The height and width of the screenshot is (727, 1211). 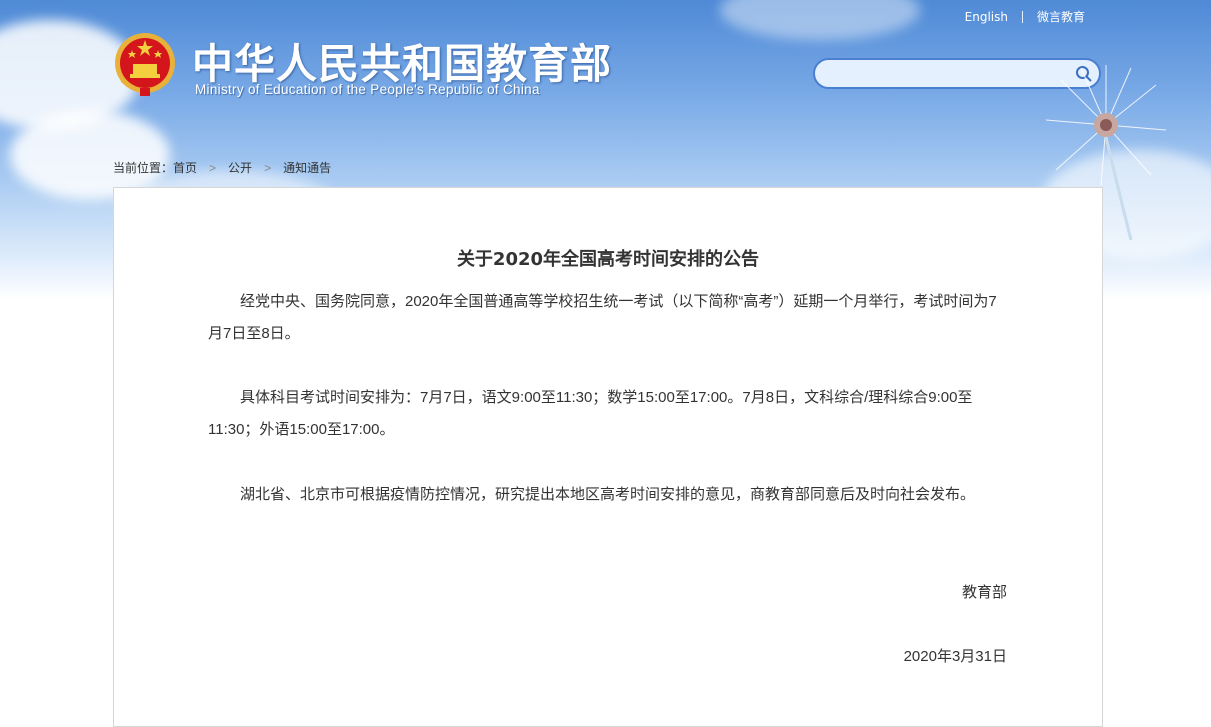 What do you see at coordinates (984, 592) in the screenshot?
I see `article-signature: 教育部` at bounding box center [984, 592].